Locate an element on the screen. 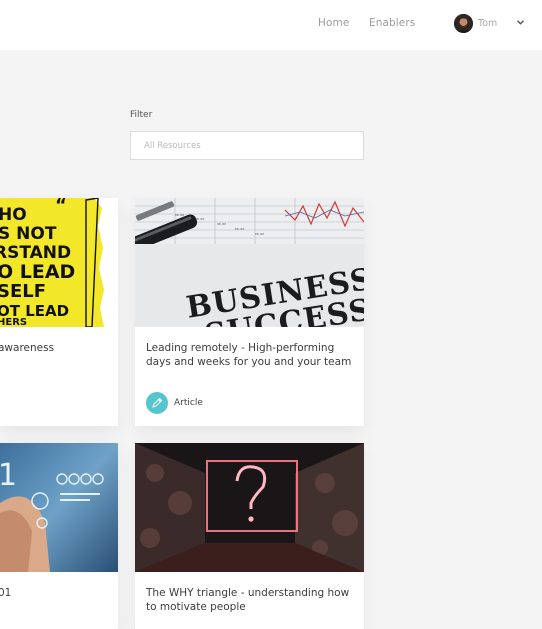  quote-line: RSTAND is located at coordinates (35, 253).